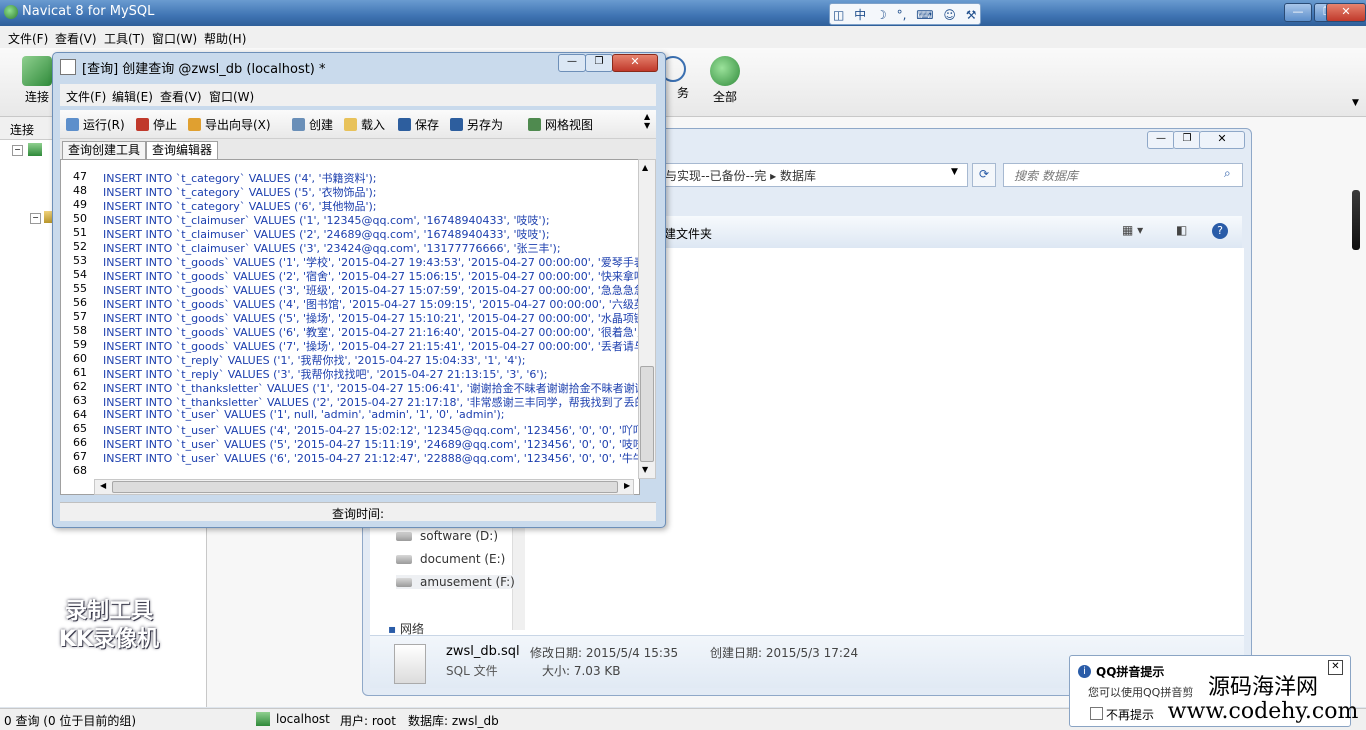  What do you see at coordinates (1187, 140) in the screenshot?
I see `explorer-maximize-button: ❐` at bounding box center [1187, 140].